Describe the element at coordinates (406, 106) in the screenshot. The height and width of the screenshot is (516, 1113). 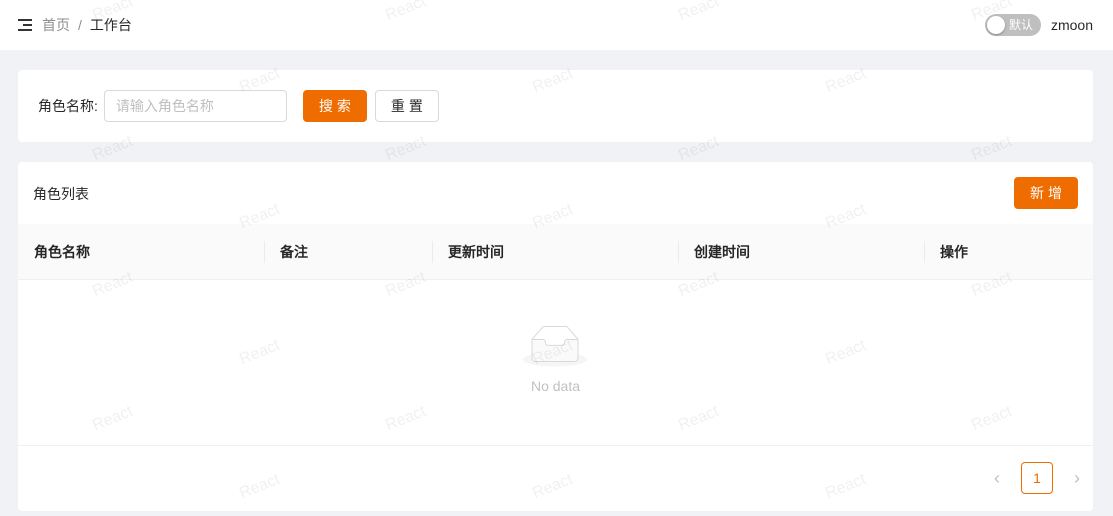
I see `reset-button: 重置` at that location.